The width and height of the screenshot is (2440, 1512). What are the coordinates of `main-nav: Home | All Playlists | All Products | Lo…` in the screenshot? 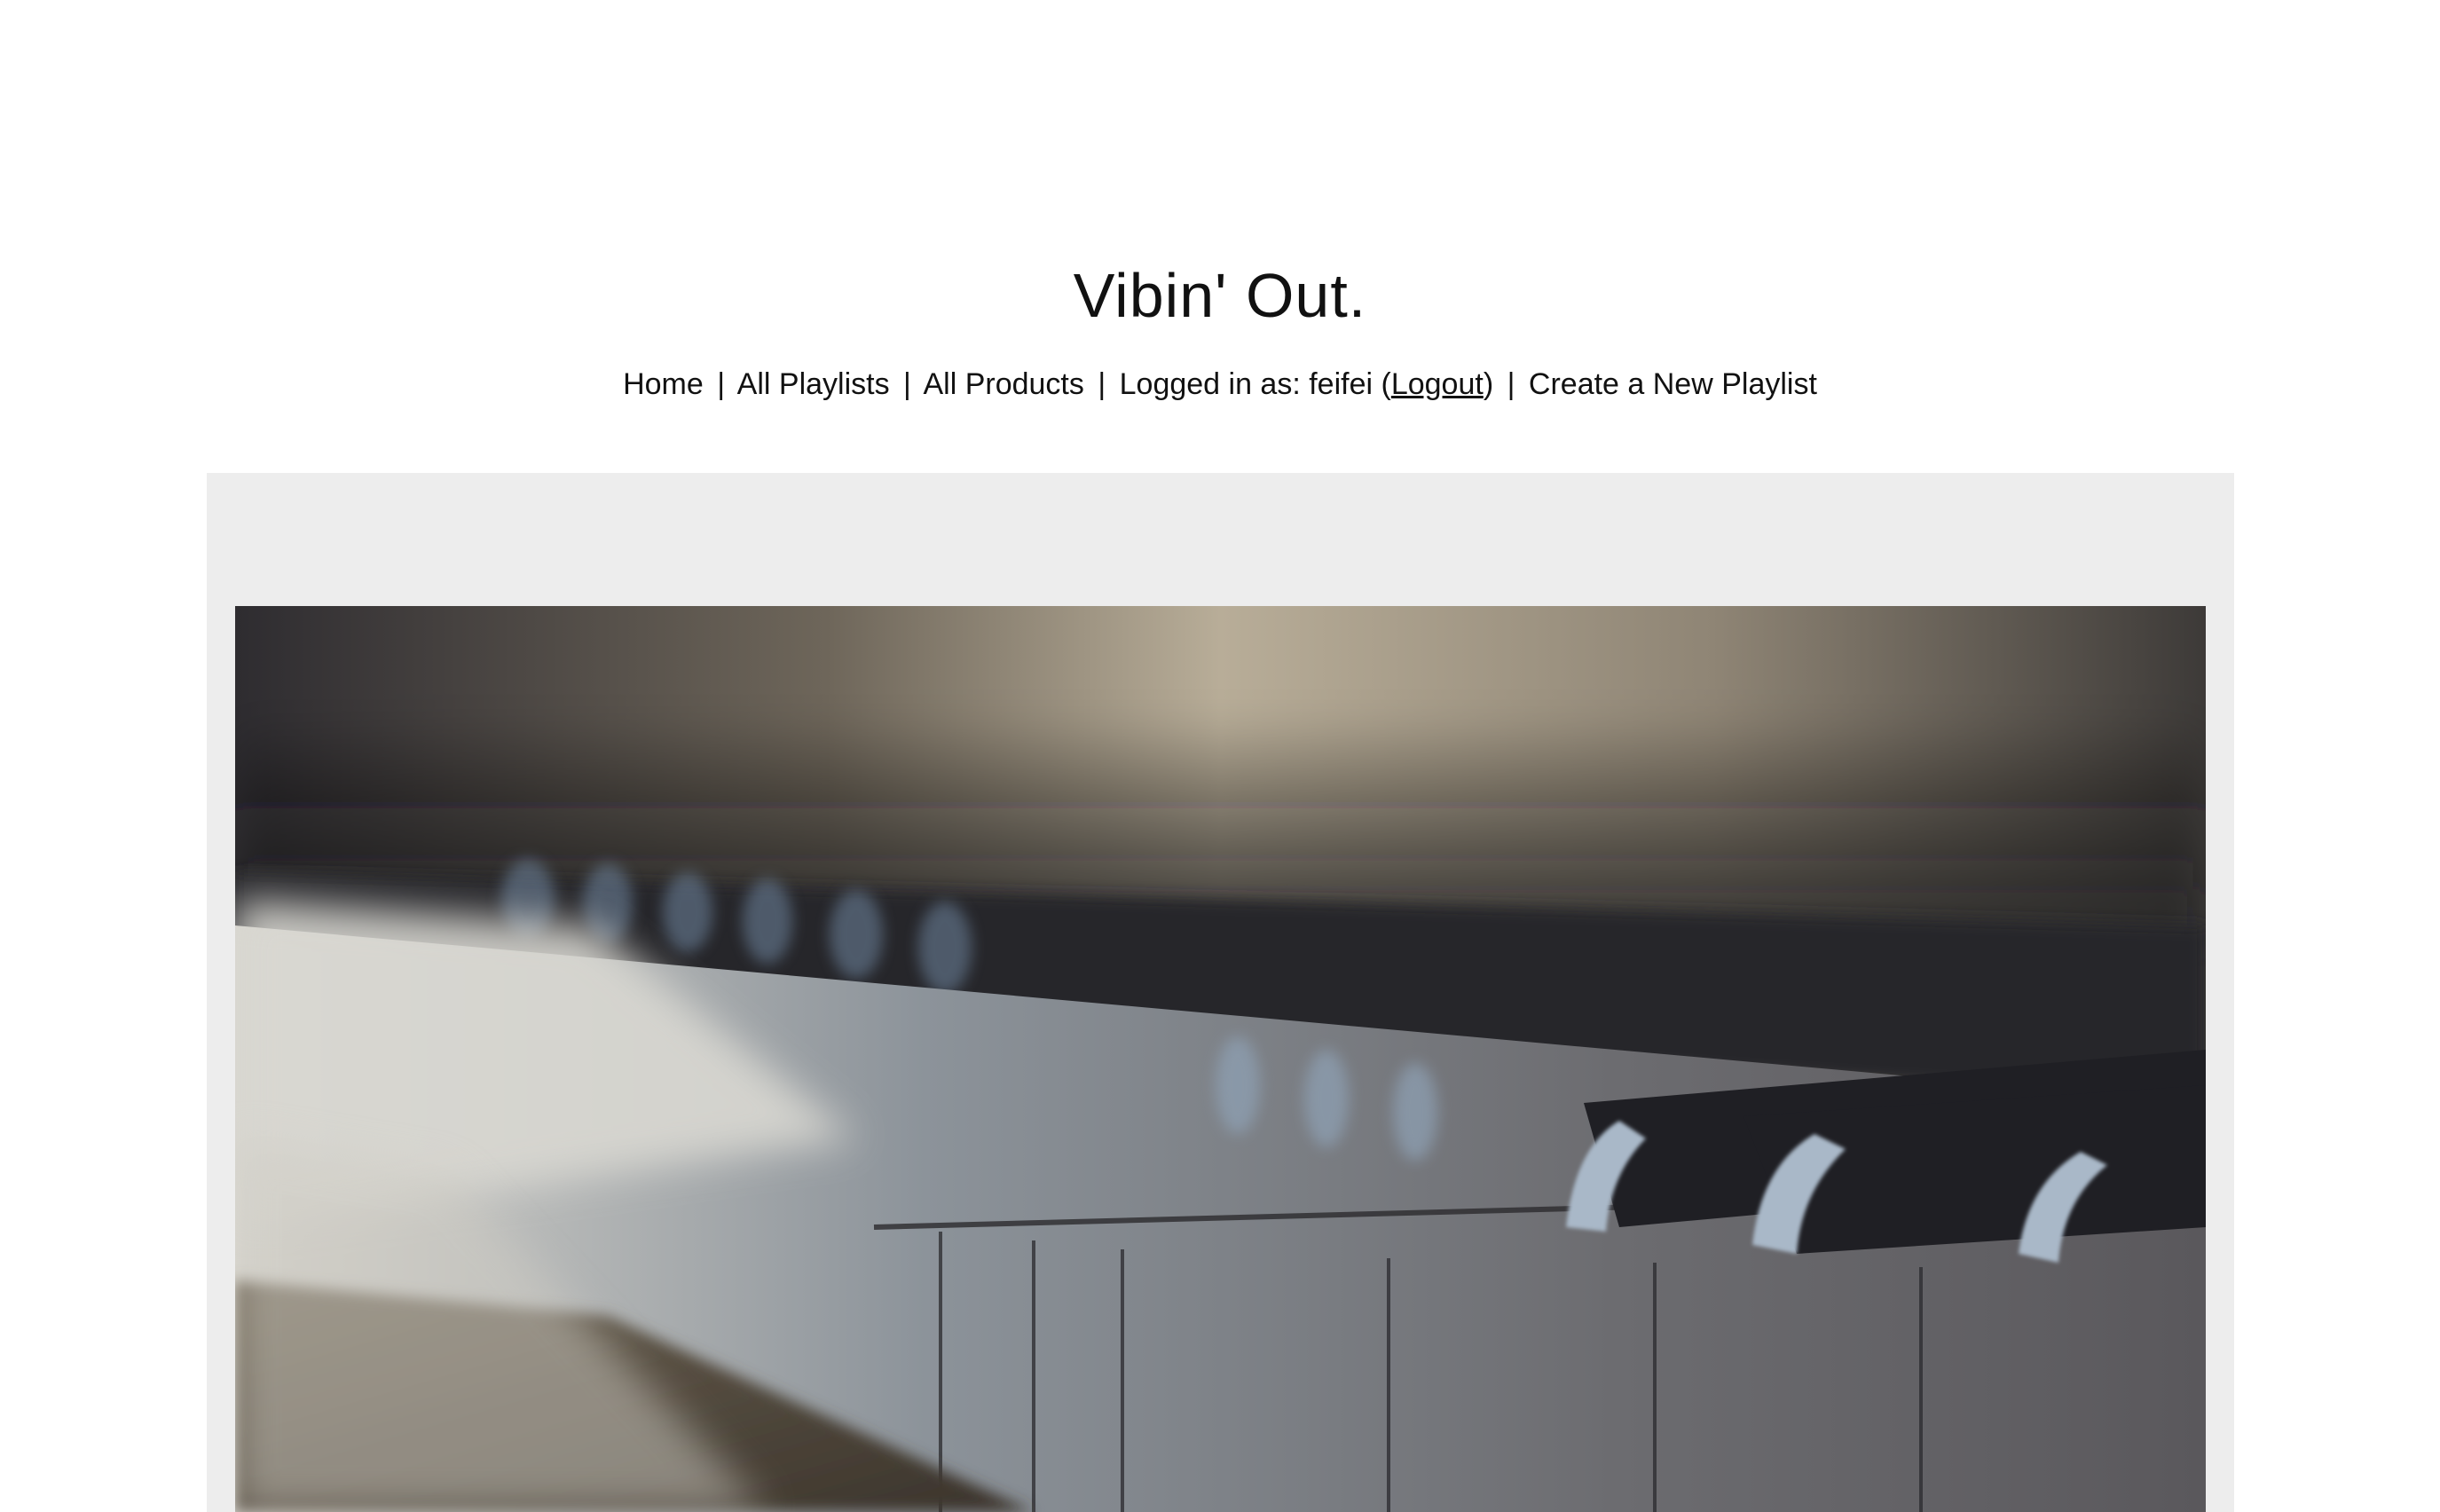 It's located at (1220, 384).